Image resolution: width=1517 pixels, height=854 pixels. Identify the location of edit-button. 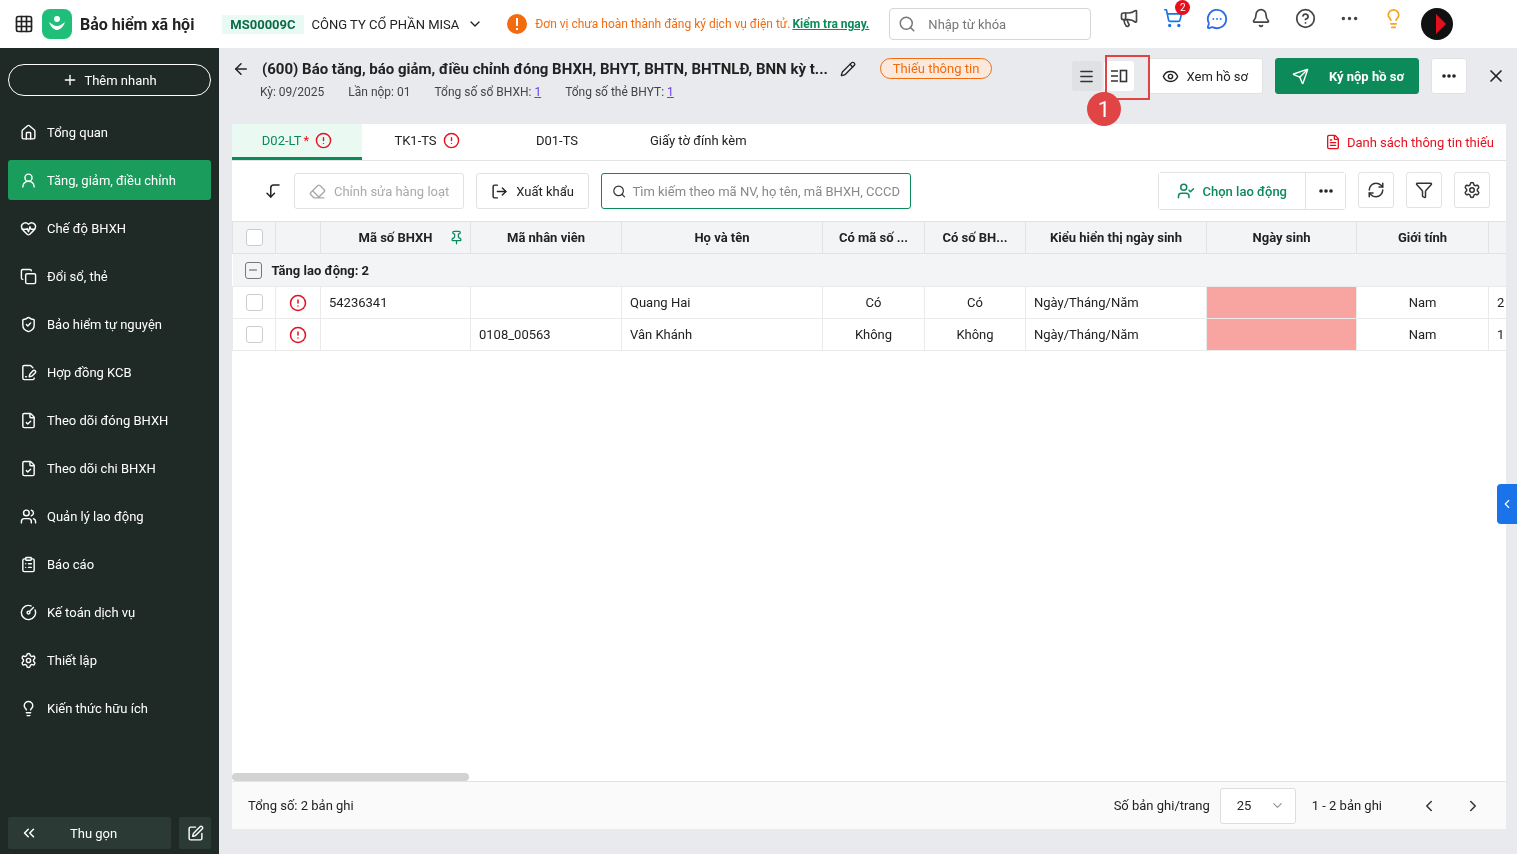
(195, 833).